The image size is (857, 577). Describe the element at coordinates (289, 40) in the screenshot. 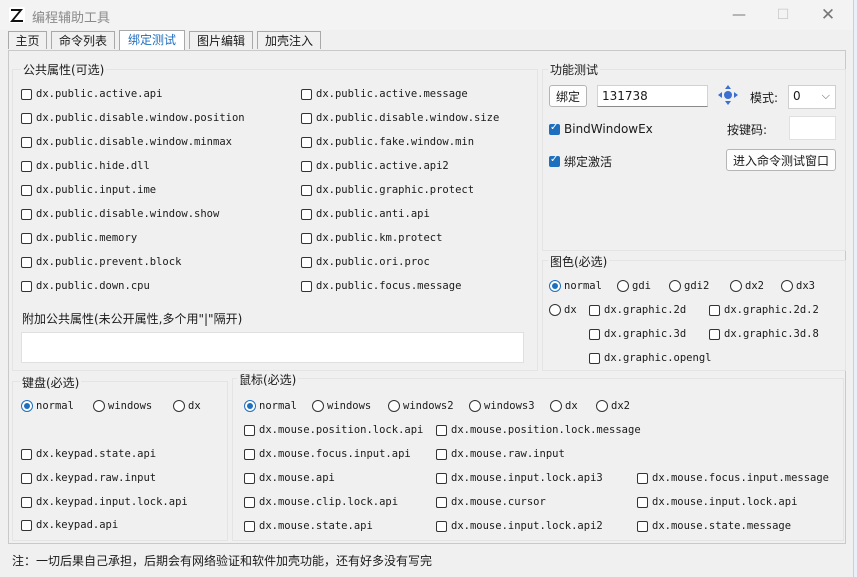

I see `tab-pack-inject: 加壳注入` at that location.